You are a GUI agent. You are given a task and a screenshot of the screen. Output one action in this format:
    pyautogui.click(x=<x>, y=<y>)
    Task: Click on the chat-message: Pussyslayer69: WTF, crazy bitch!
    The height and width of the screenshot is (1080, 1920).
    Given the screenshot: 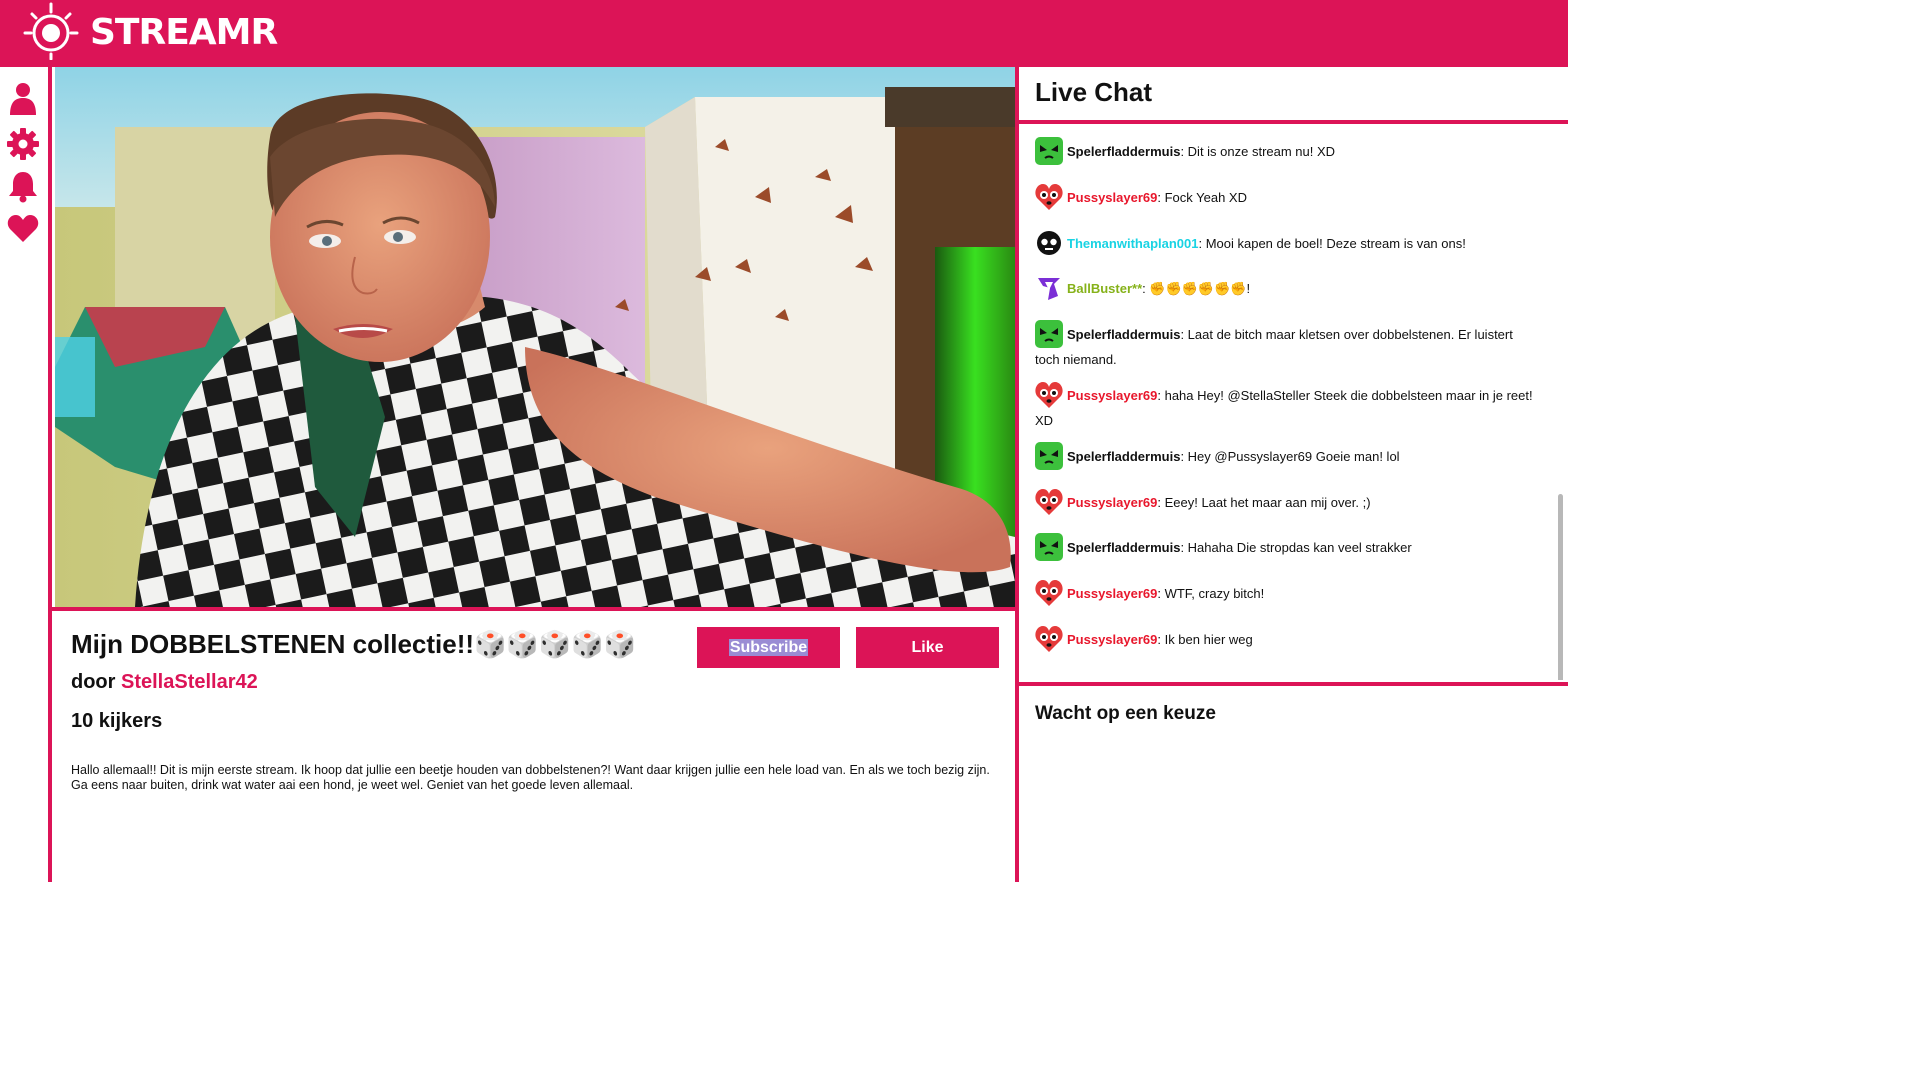 What is the action you would take?
    pyautogui.click(x=1285, y=593)
    